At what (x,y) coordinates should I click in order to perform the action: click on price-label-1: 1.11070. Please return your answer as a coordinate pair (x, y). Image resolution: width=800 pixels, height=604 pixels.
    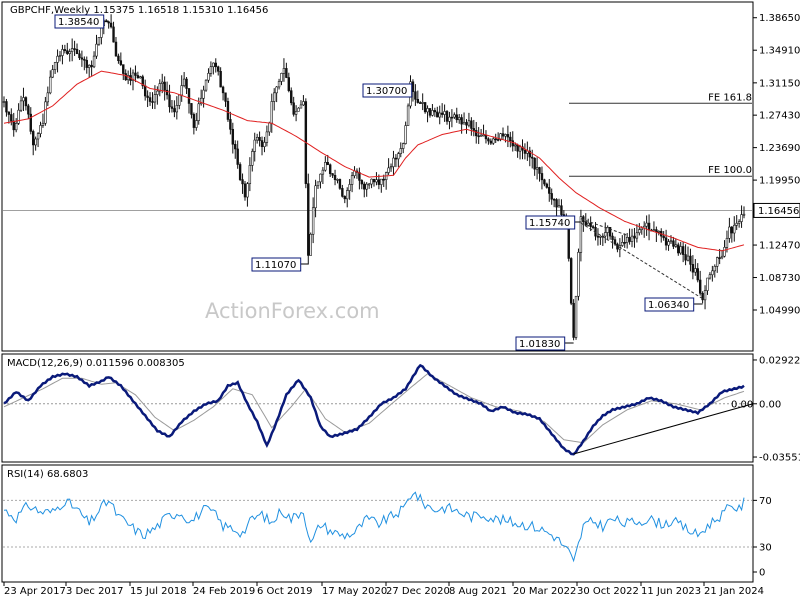
    Looking at the image, I should click on (280, 264).